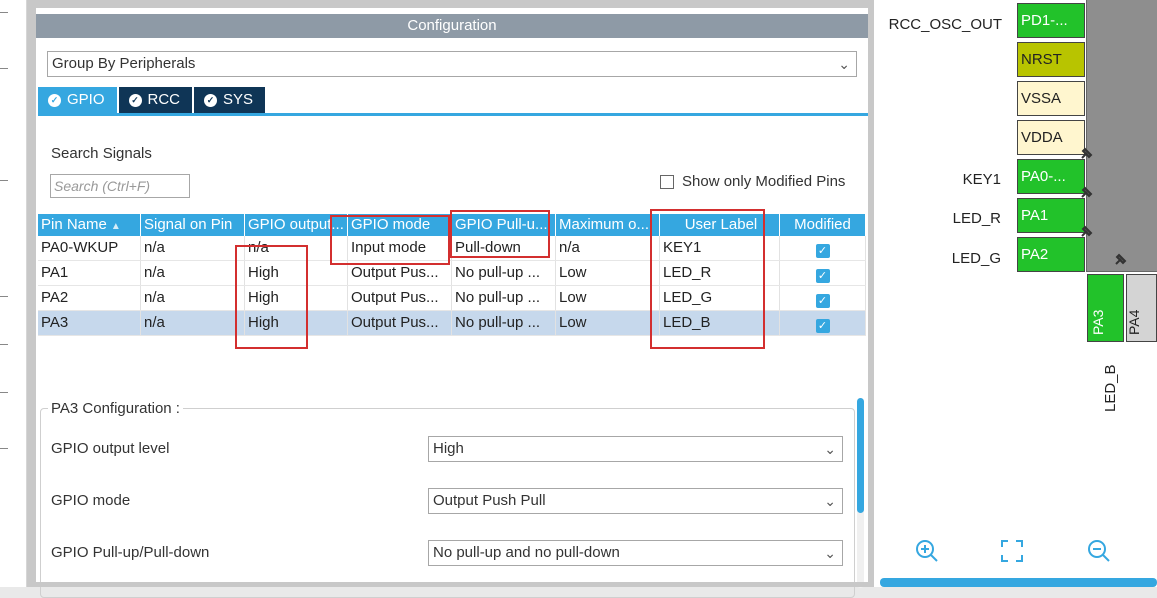 This screenshot has width=1157, height=598. I want to click on highlight-box-output, so click(271, 297).